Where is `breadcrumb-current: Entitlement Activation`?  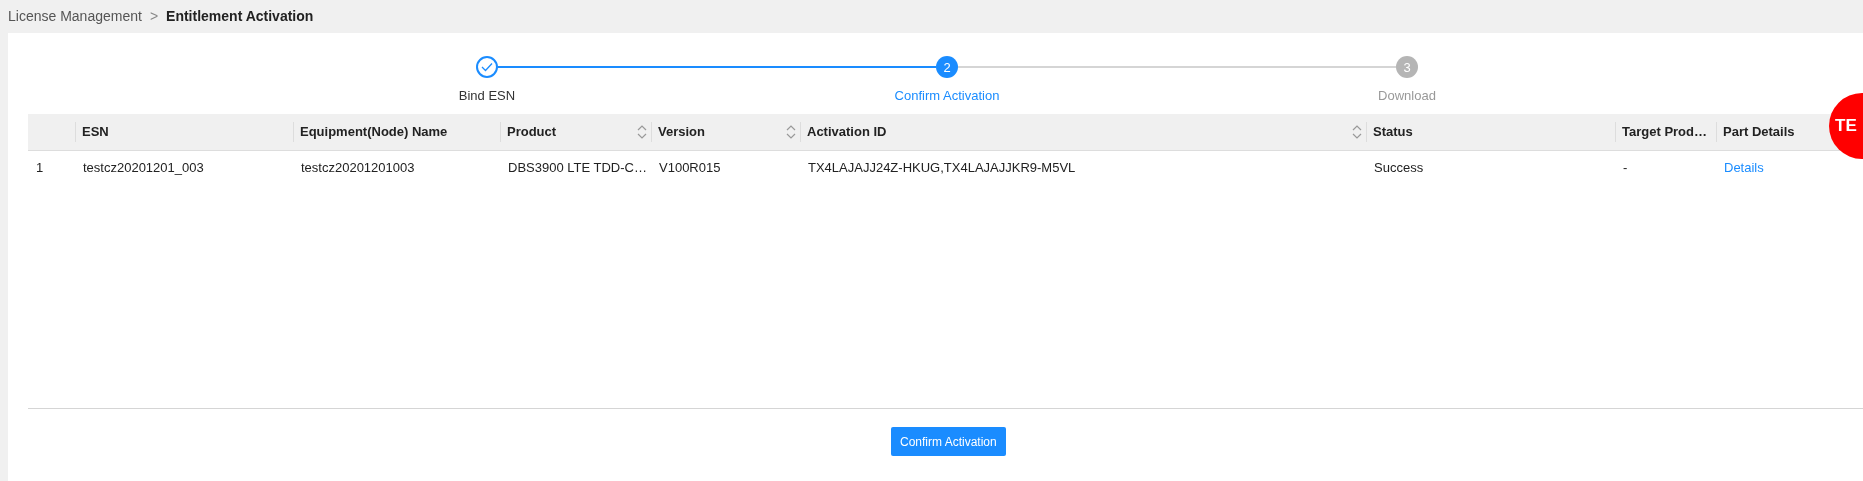
breadcrumb-current: Entitlement Activation is located at coordinates (240, 16).